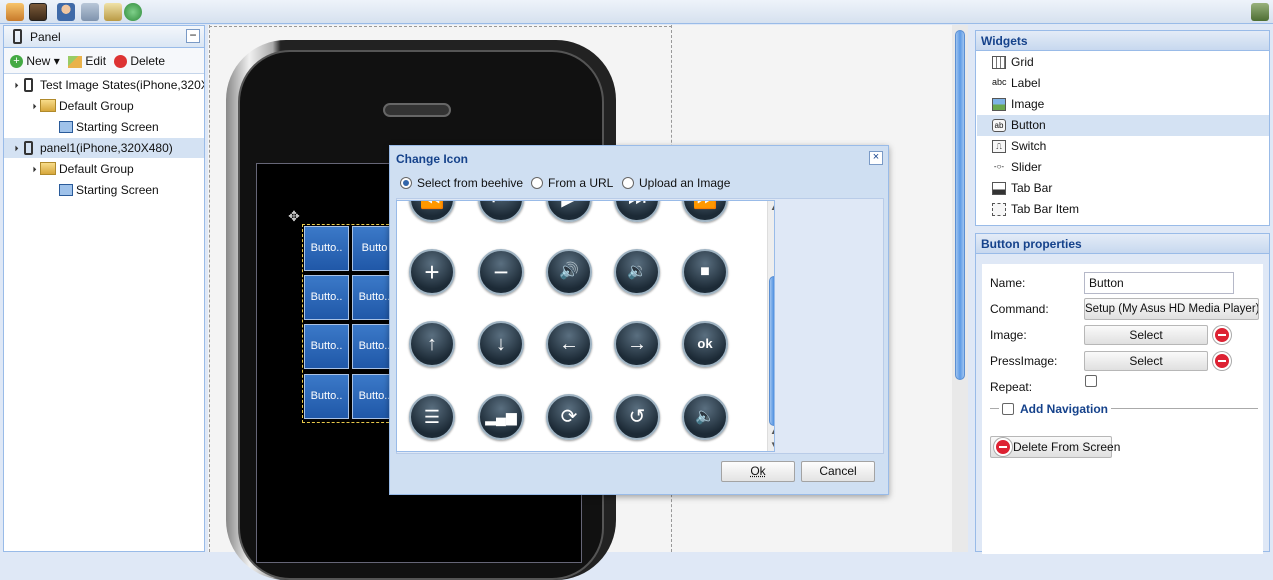 Image resolution: width=1273 pixels, height=580 pixels. Describe the element at coordinates (432, 159) in the screenshot. I see `dialog-title: Change Icon` at that location.